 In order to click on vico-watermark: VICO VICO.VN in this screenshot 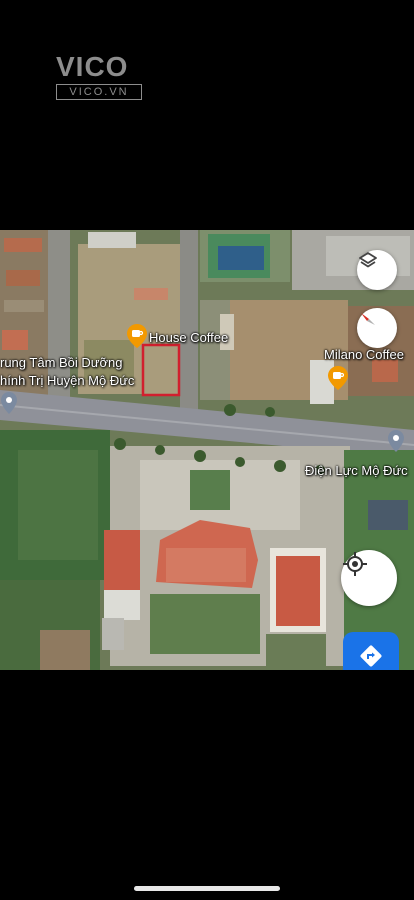, I will do `click(100, 77)`.